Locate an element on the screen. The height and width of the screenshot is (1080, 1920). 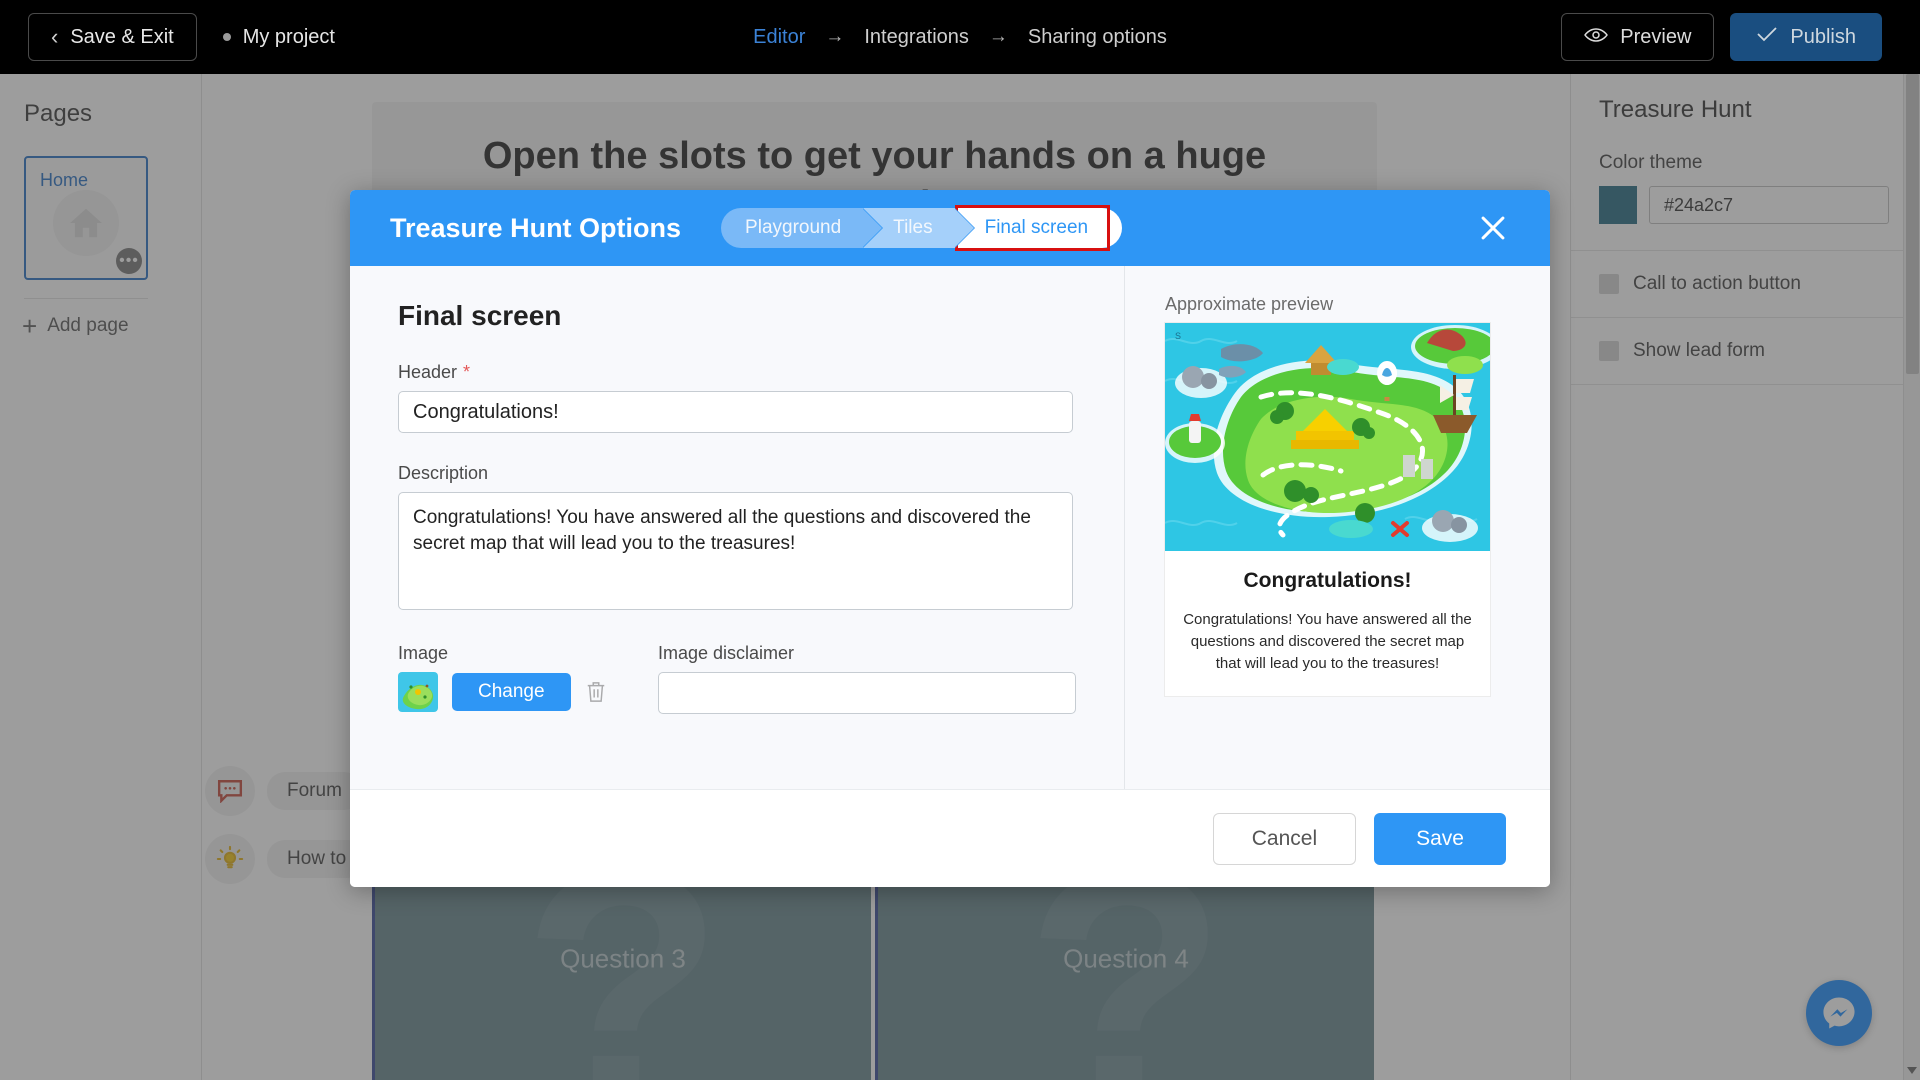
breadcrumb-playground: Playground is located at coordinates (802, 228).